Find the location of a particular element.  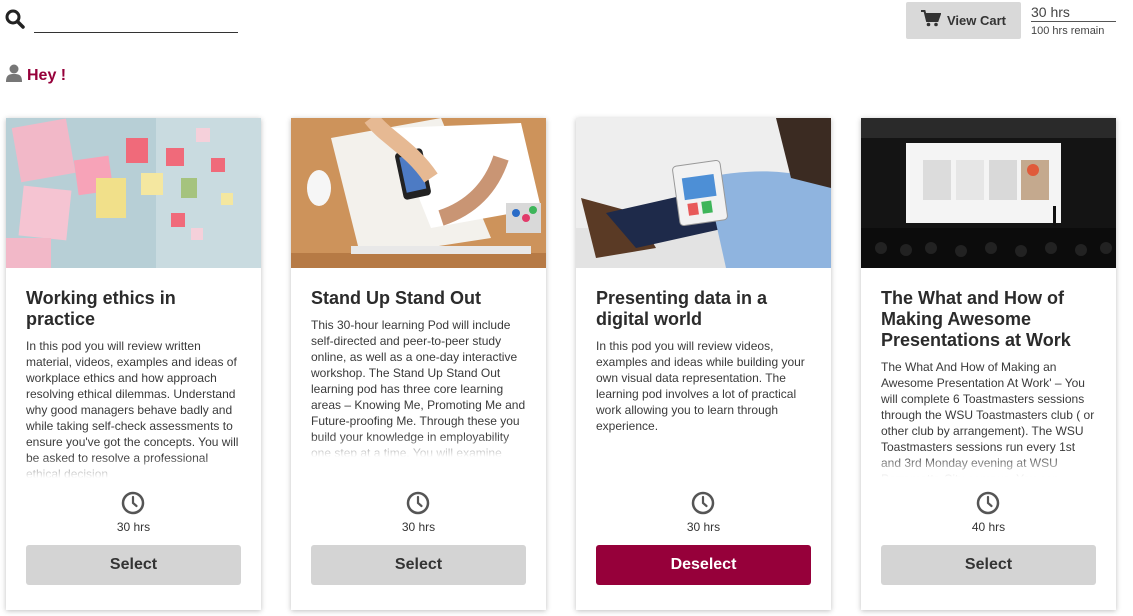

view-cart-button: View Cart is located at coordinates (963, 20).